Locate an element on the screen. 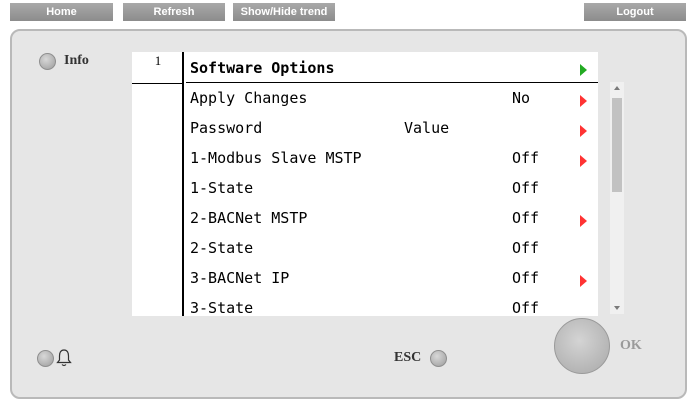 Image resolution: width=695 pixels, height=405 pixels. row-label: 3-BACNet IP is located at coordinates (240, 278).